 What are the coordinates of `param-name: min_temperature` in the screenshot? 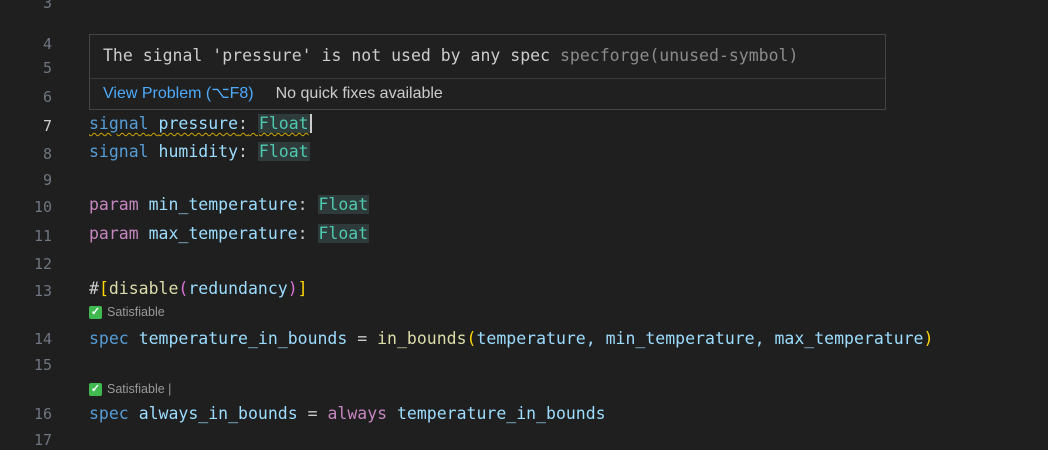 It's located at (223, 204).